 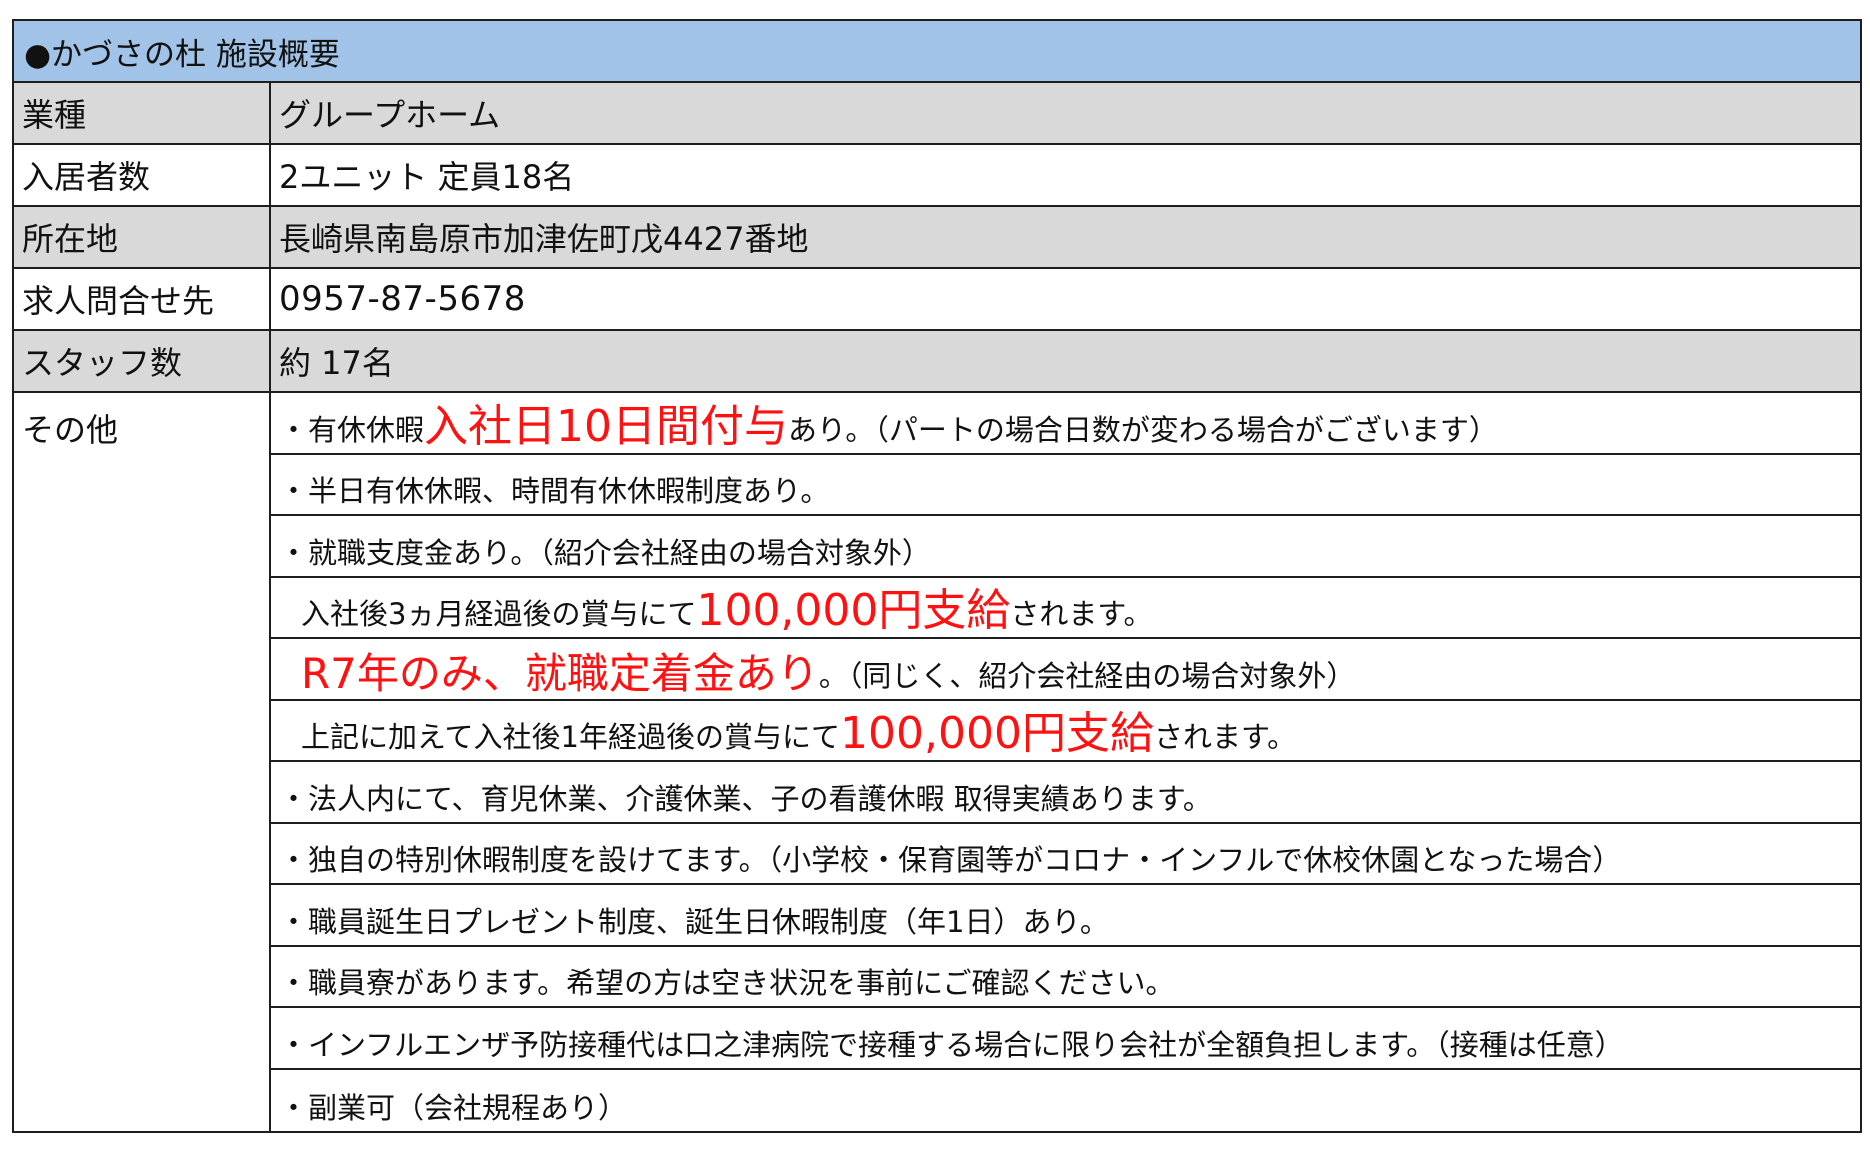 I want to click on table-title: ●かづさの杜 施設概要, so click(x=937, y=52).